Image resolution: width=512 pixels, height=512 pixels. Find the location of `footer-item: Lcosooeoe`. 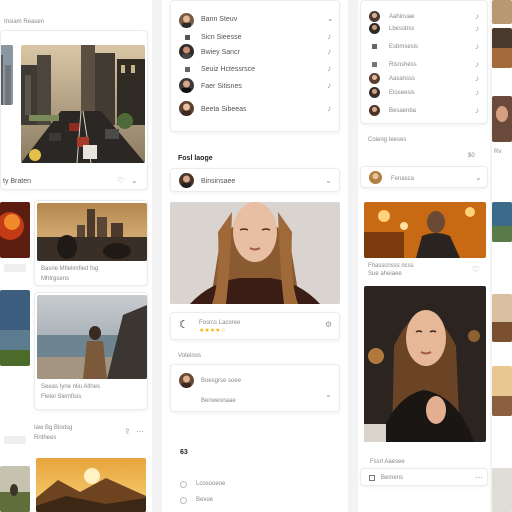

footer-item: Lcosooeoe is located at coordinates (253, 484).